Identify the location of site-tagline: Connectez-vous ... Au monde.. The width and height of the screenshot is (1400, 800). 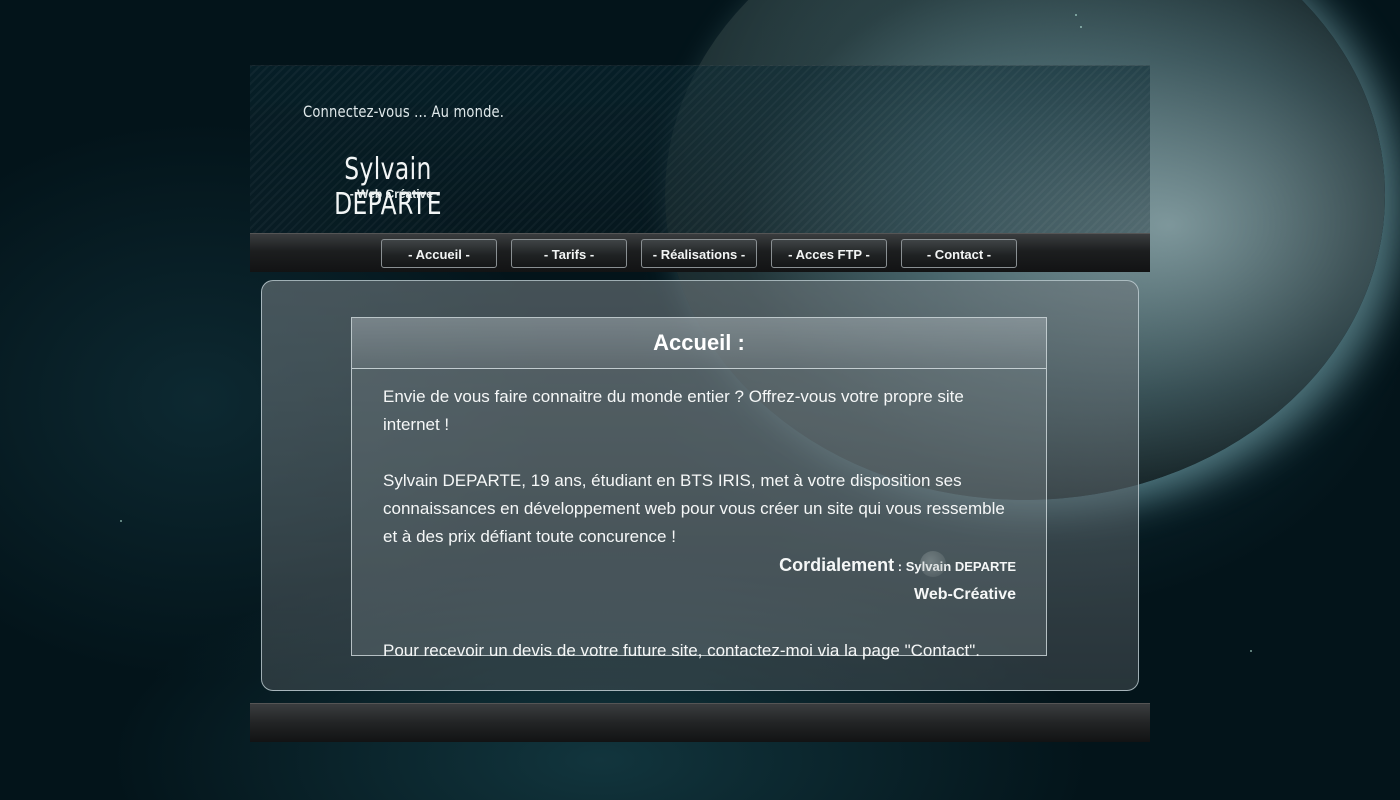
(404, 111).